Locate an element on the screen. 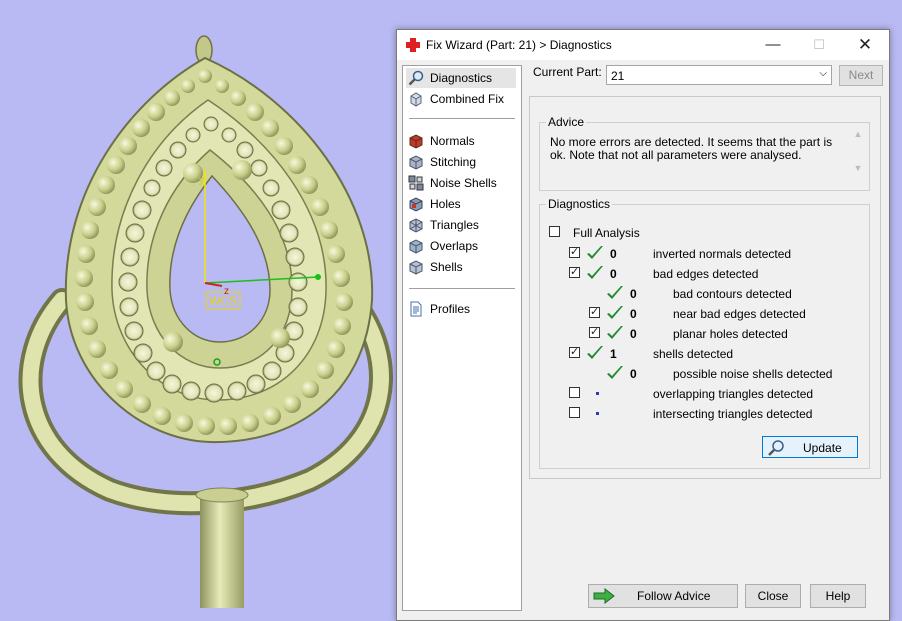  current-part-select: 21 ⌵ is located at coordinates (719, 75).